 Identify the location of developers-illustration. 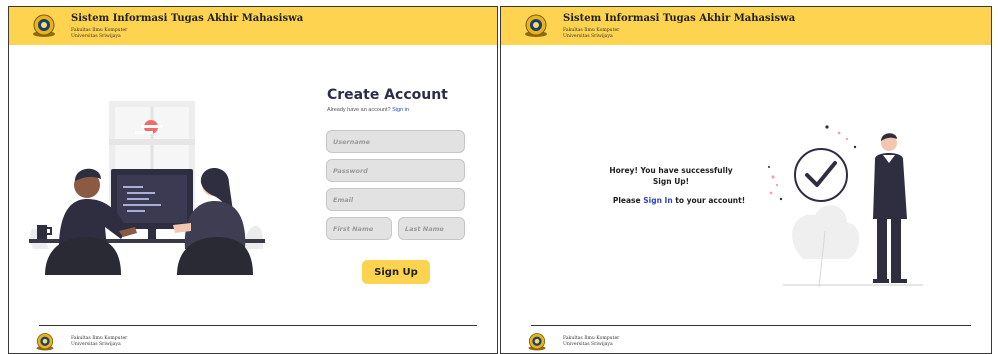
(147, 188).